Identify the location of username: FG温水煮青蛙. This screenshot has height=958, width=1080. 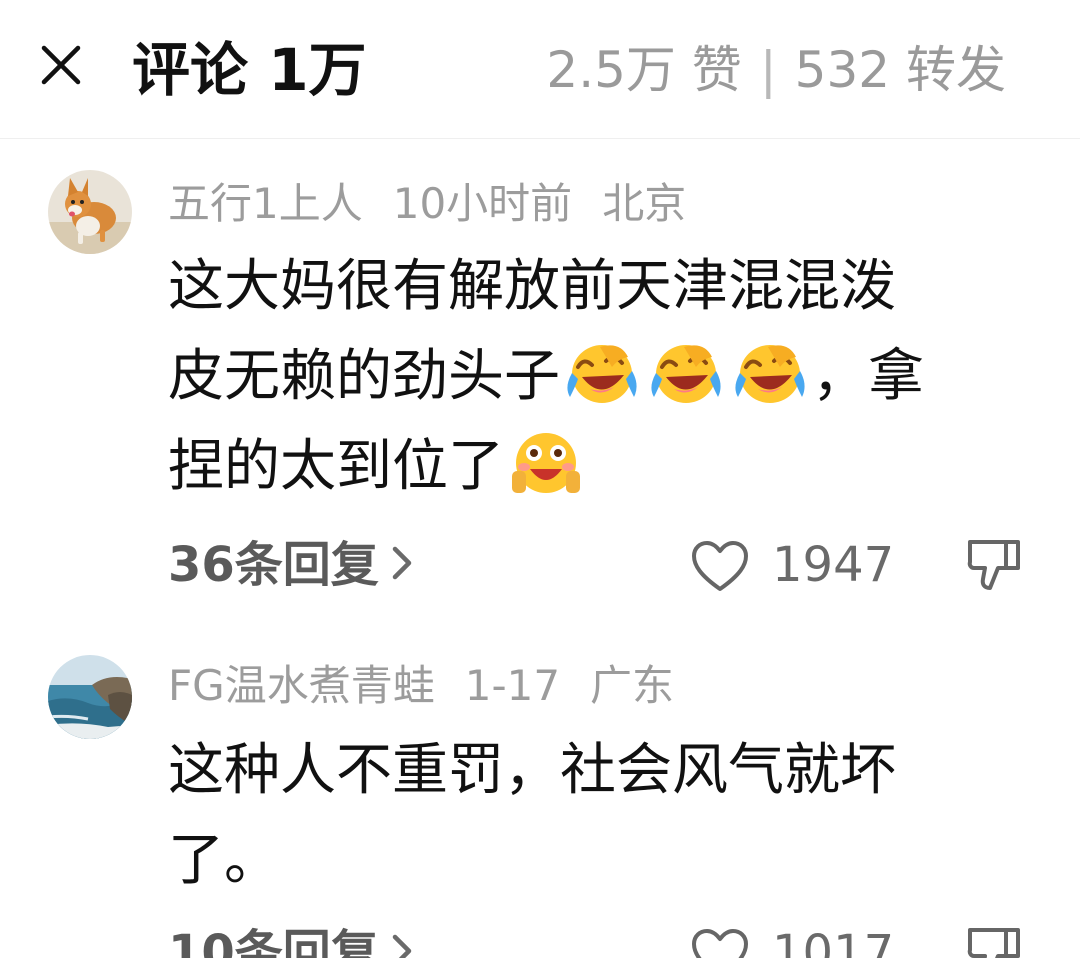
(301, 685).